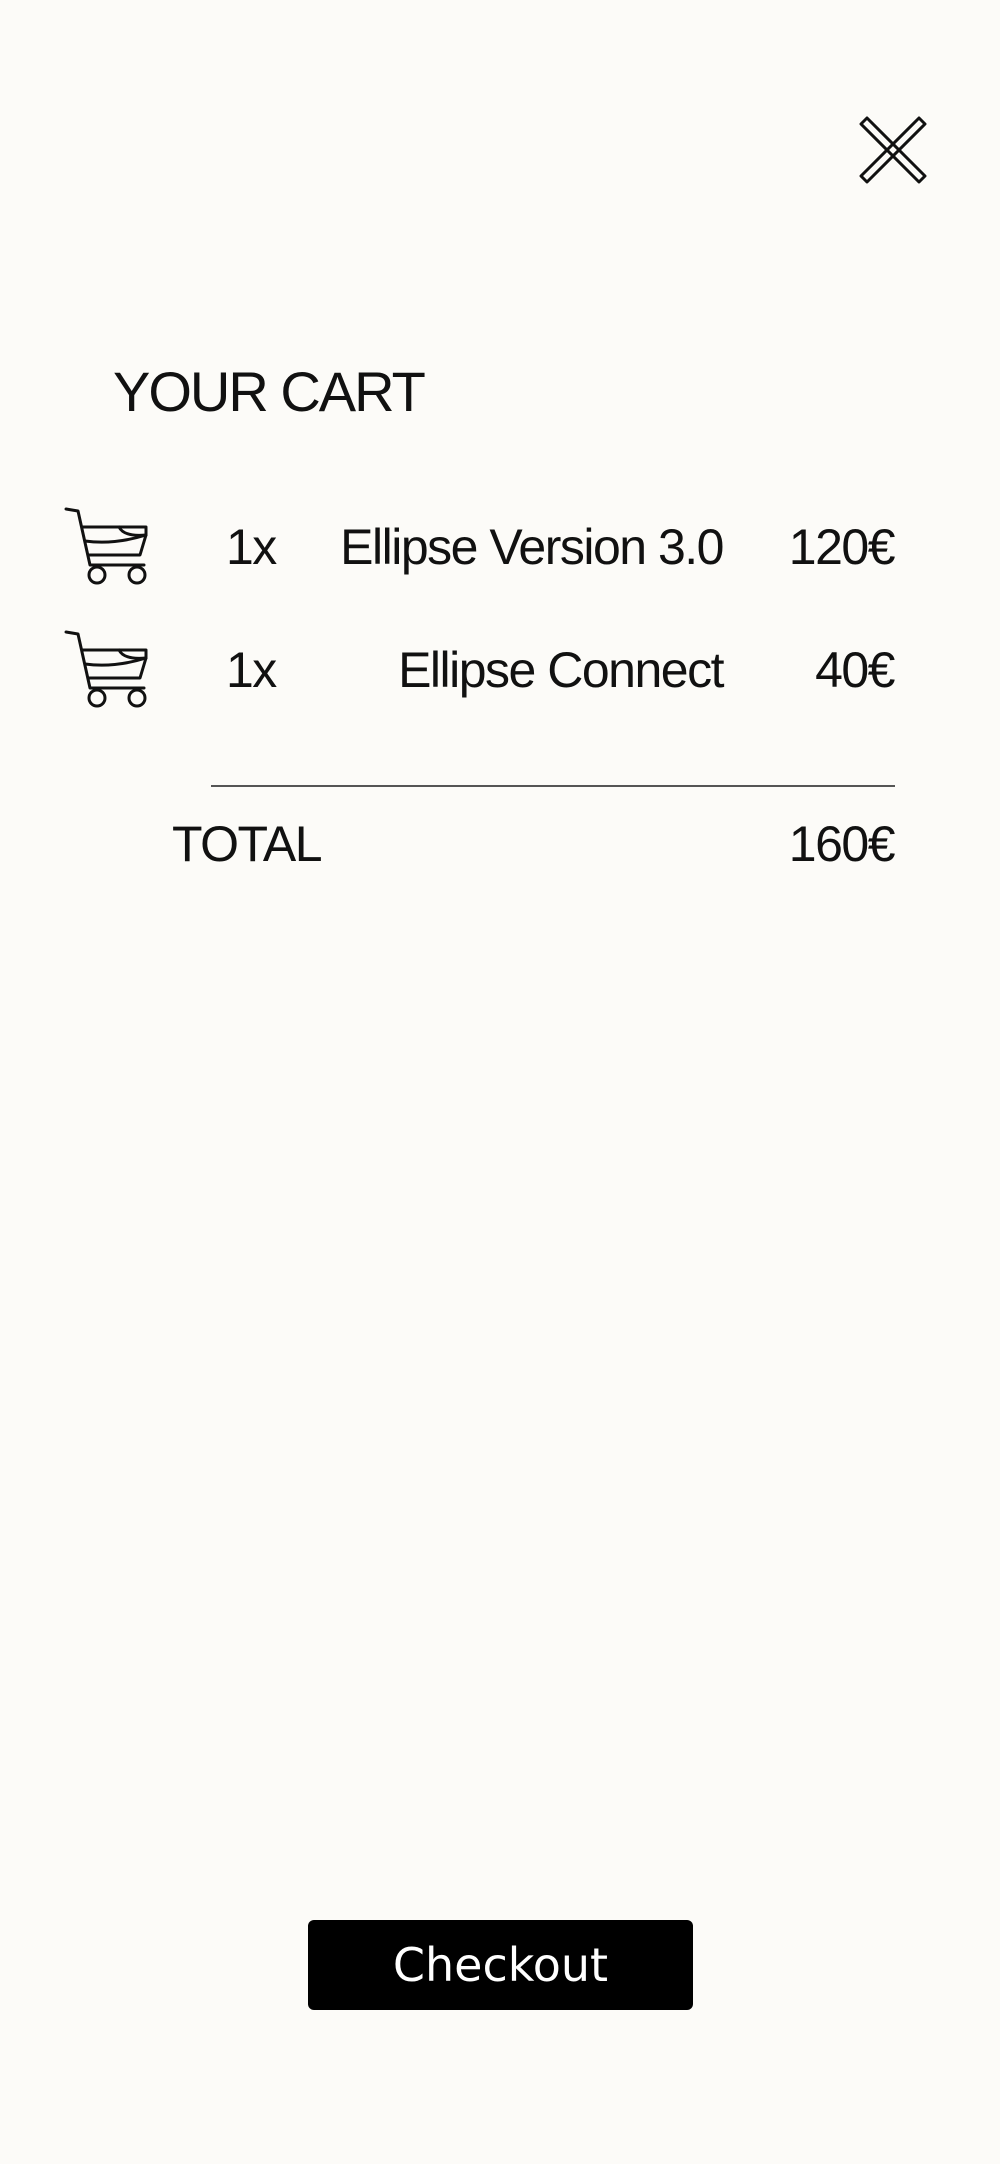 Image resolution: width=1000 pixels, height=2164 pixels. What do you see at coordinates (269, 391) in the screenshot?
I see `cart-title: YOUR CART` at bounding box center [269, 391].